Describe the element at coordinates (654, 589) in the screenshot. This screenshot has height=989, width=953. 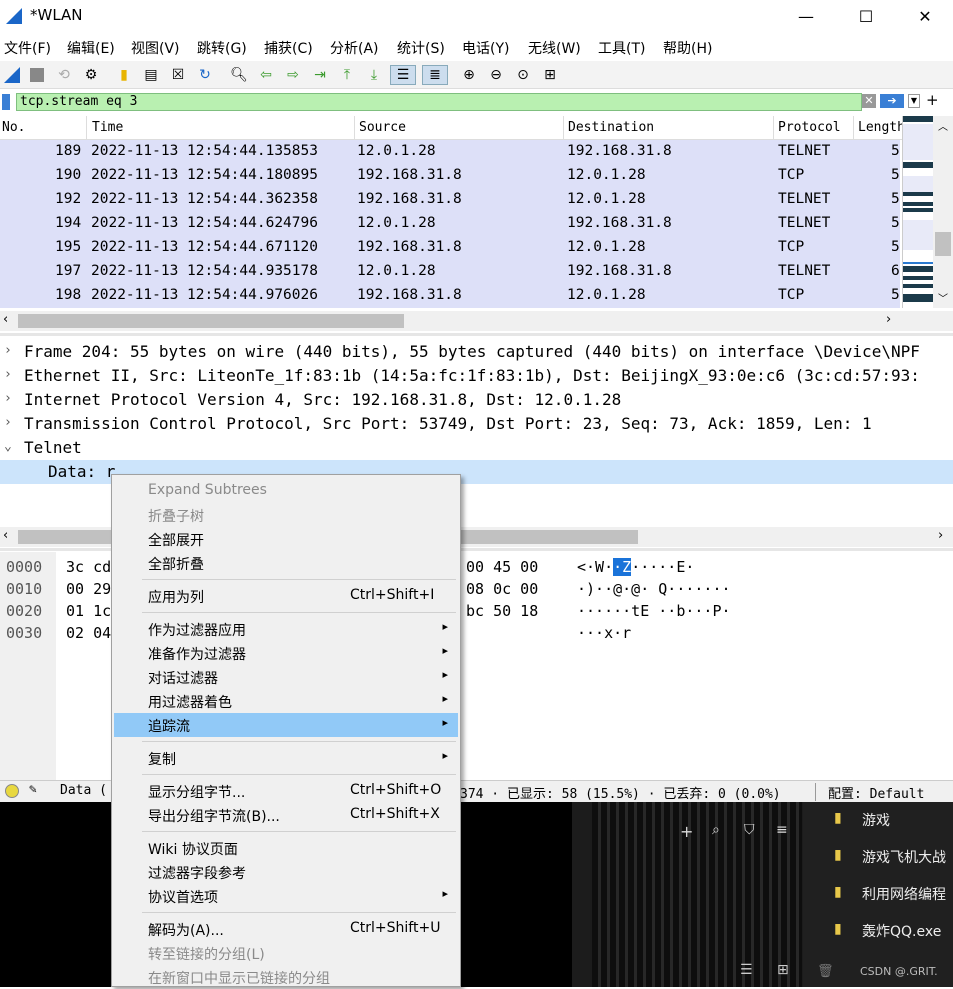
I see `ascii-bytes: ·)··@·@· Q·······` at that location.